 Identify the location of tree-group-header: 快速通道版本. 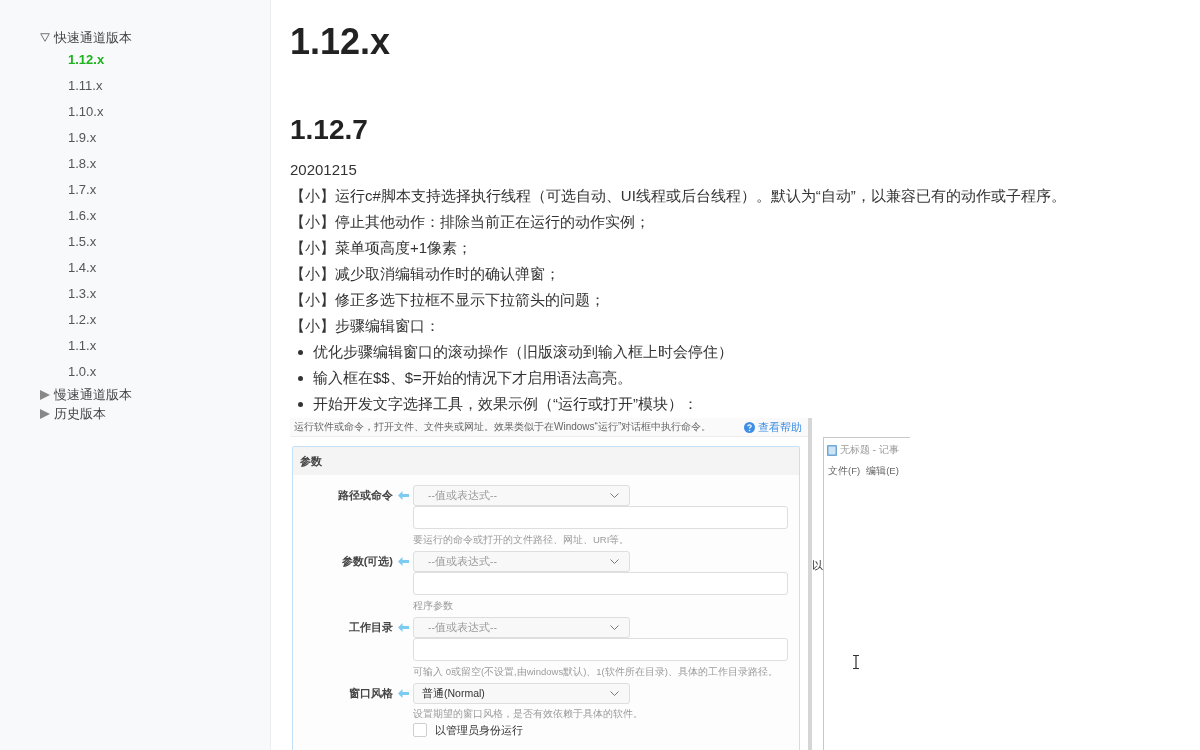
(86, 37).